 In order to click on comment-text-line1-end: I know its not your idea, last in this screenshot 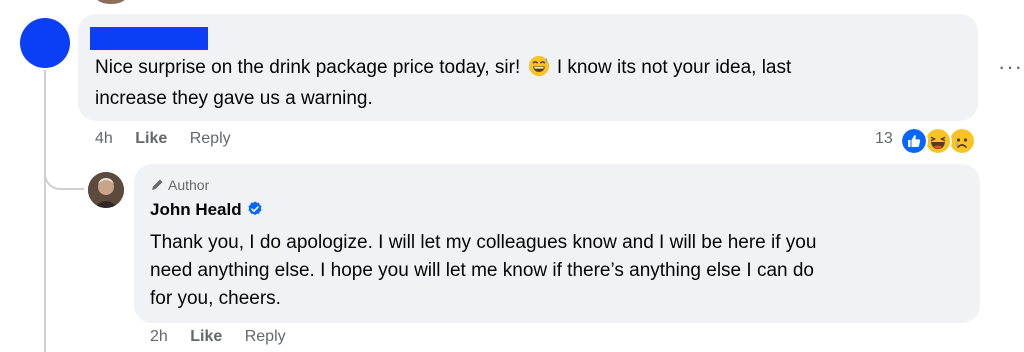, I will do `click(674, 67)`.